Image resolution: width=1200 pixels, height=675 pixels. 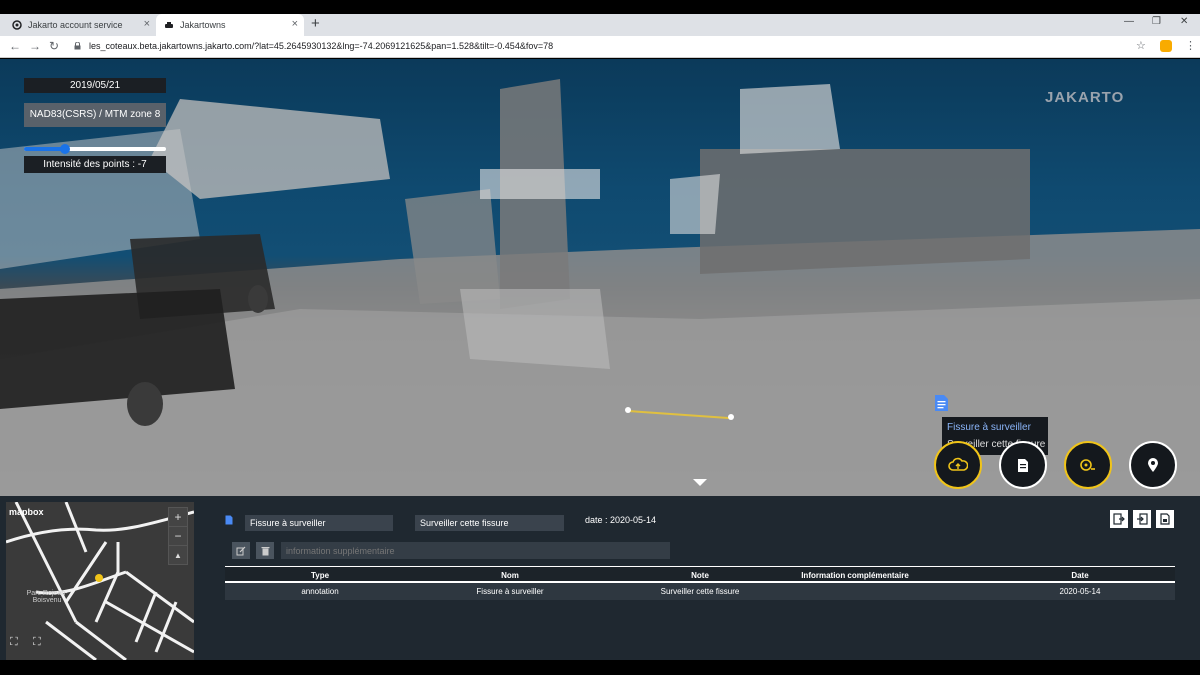 I want to click on browser-menu-icon: ⋮, so click(x=1190, y=45).